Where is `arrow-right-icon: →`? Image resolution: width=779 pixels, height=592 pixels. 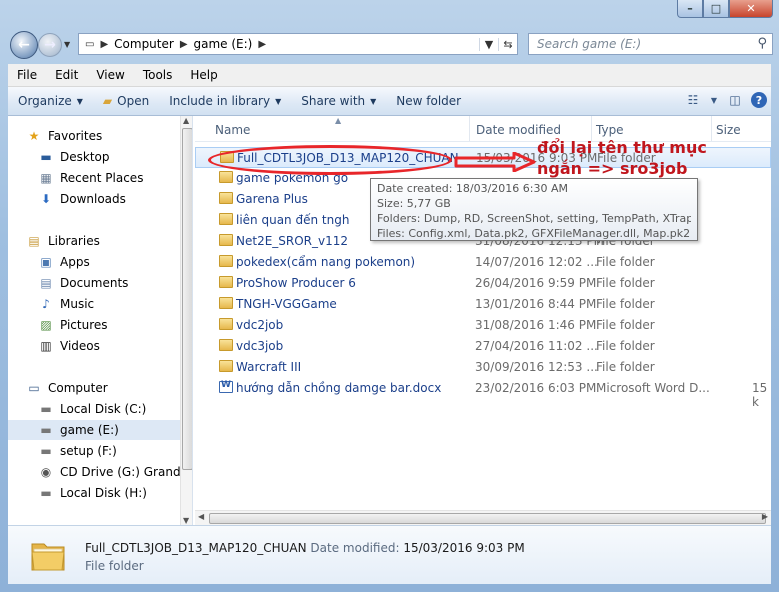
arrow-right-icon: → is located at coordinates (50, 45).